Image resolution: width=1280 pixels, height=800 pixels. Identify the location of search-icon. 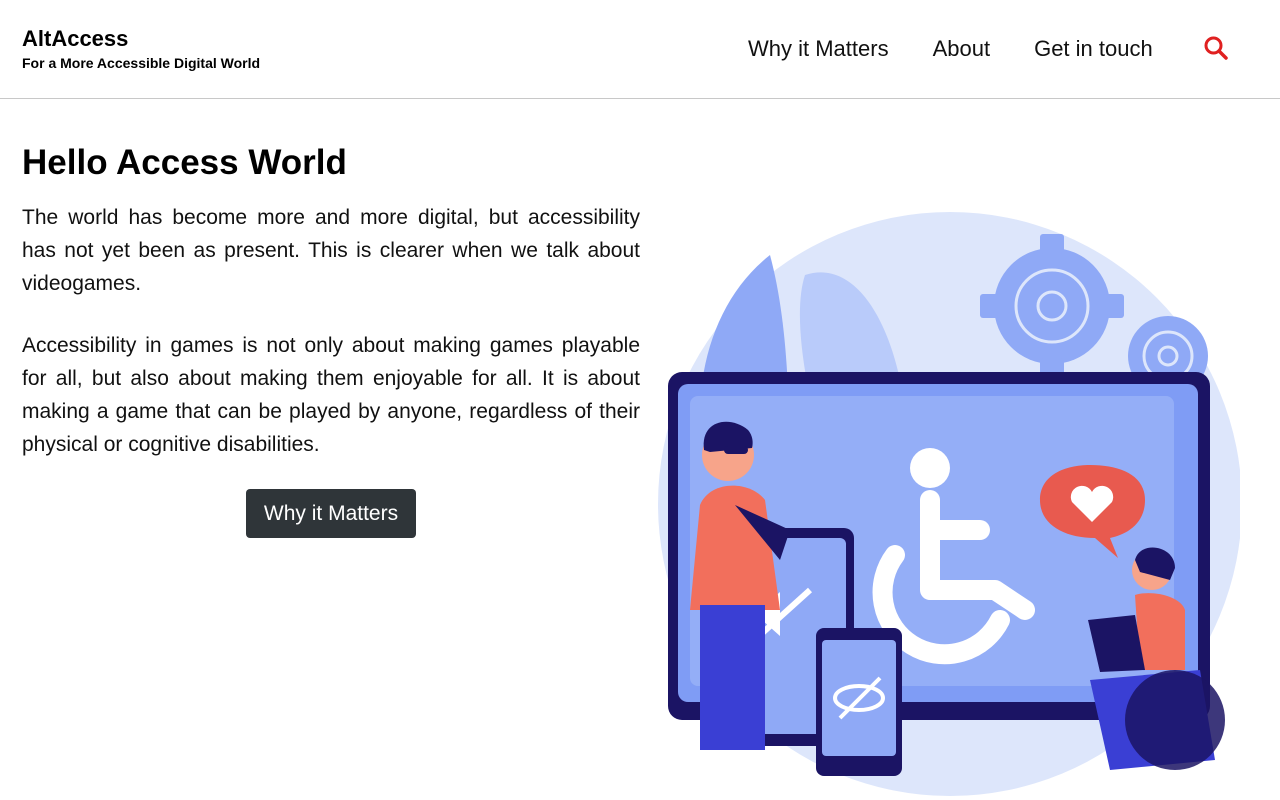
(1216, 48).